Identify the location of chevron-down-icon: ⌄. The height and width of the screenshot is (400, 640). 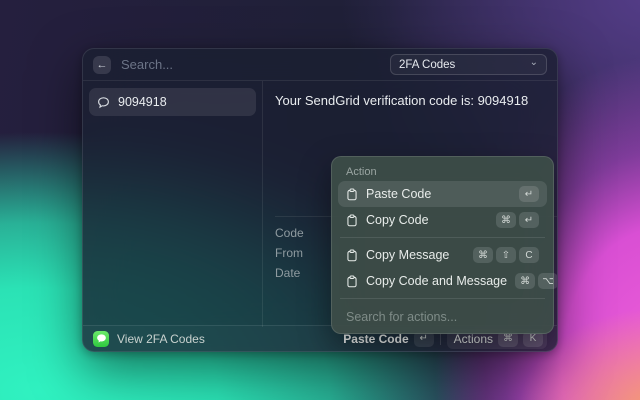
(533, 62).